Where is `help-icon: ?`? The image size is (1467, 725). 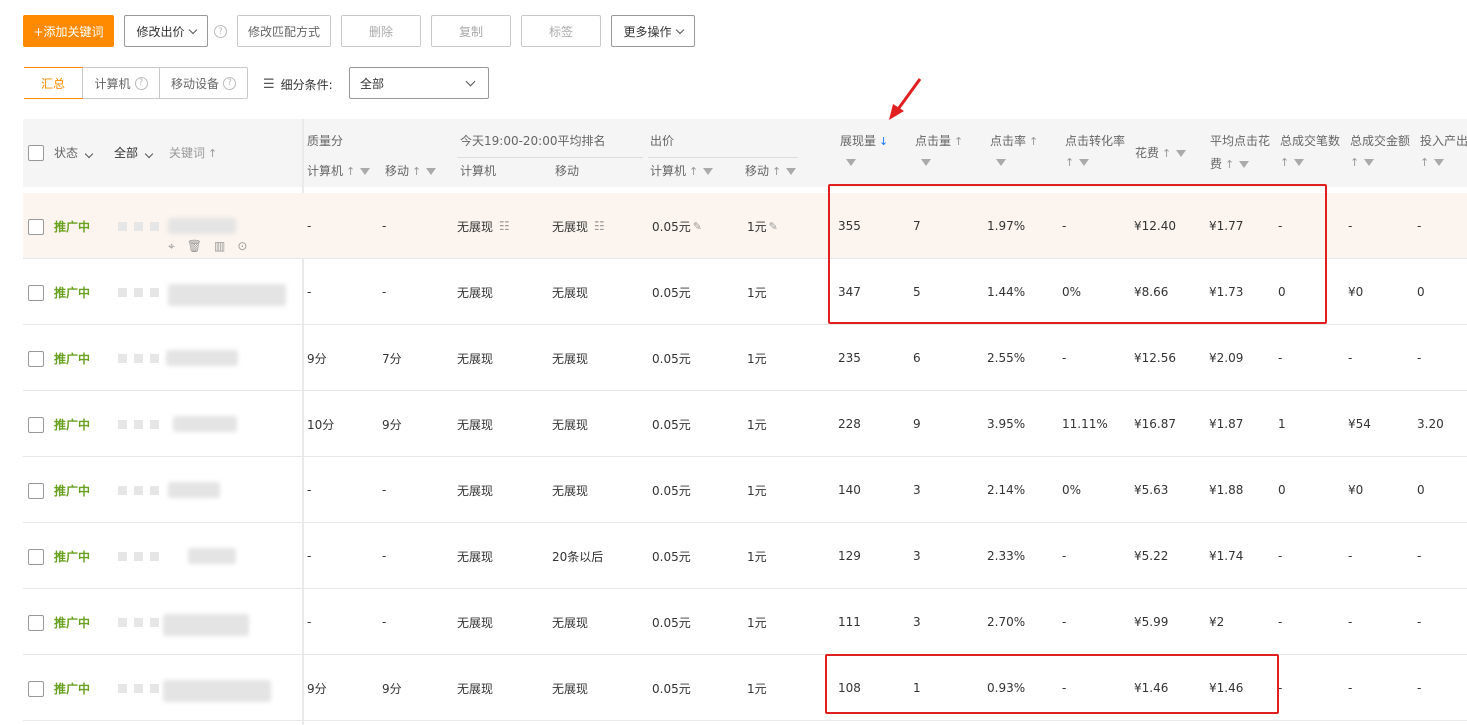 help-icon: ? is located at coordinates (220, 31).